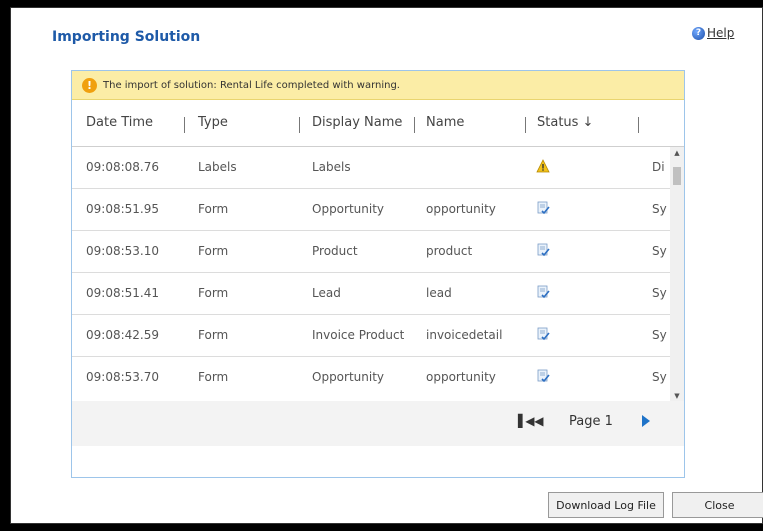 The width and height of the screenshot is (763, 531). Describe the element at coordinates (122, 209) in the screenshot. I see `cell-date-time: 09:08:51.95` at that location.